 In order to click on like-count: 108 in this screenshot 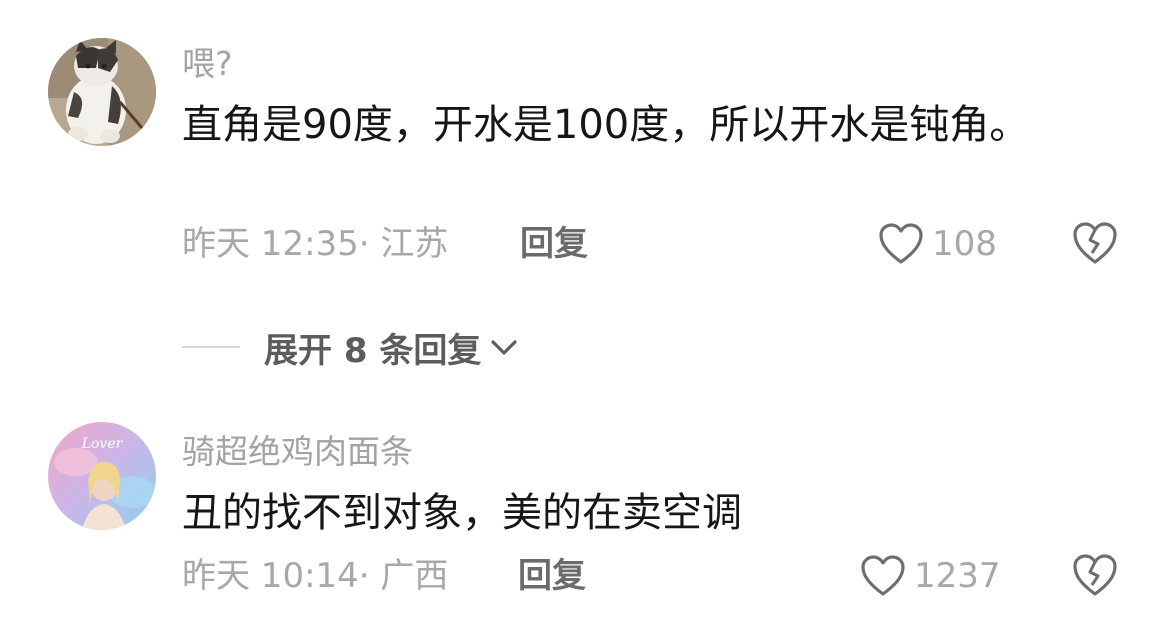, I will do `click(964, 244)`.